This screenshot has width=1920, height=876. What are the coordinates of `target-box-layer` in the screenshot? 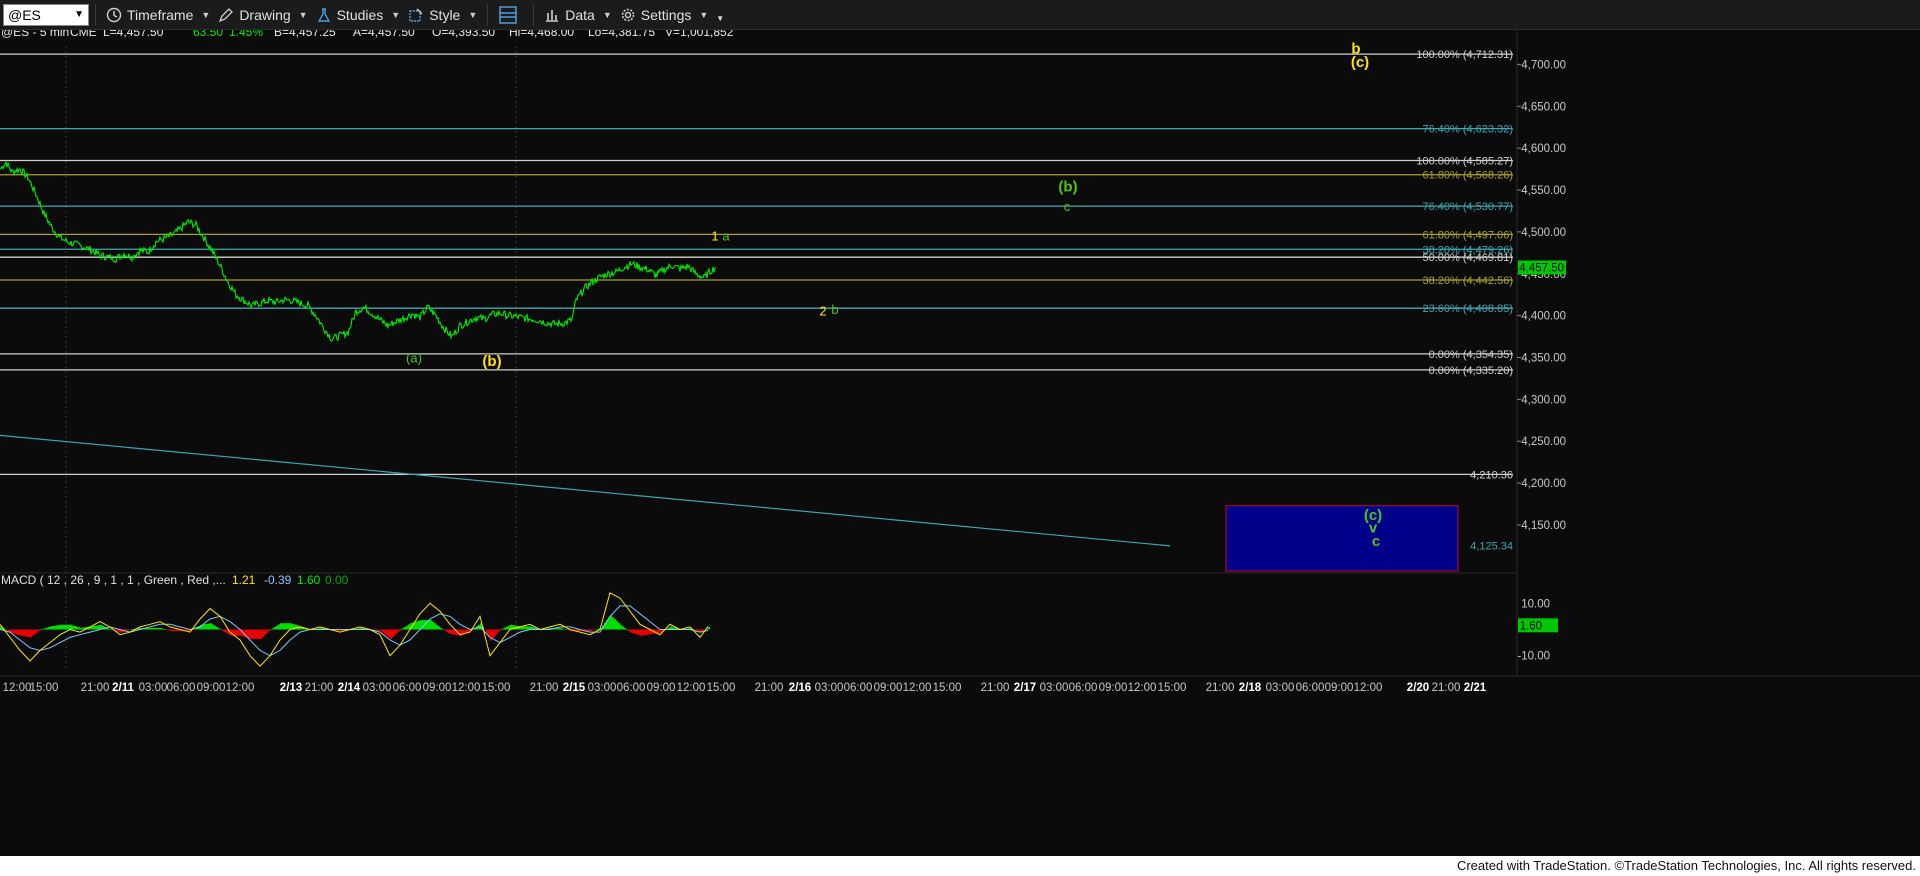 It's located at (1342, 538).